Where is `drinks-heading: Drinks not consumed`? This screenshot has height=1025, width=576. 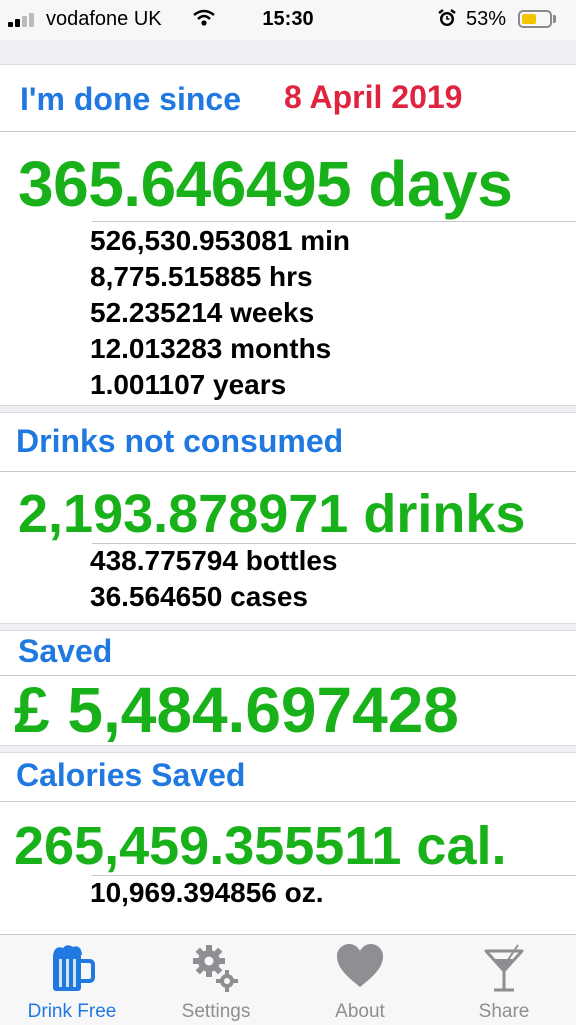
drinks-heading: Drinks not consumed is located at coordinates (180, 441).